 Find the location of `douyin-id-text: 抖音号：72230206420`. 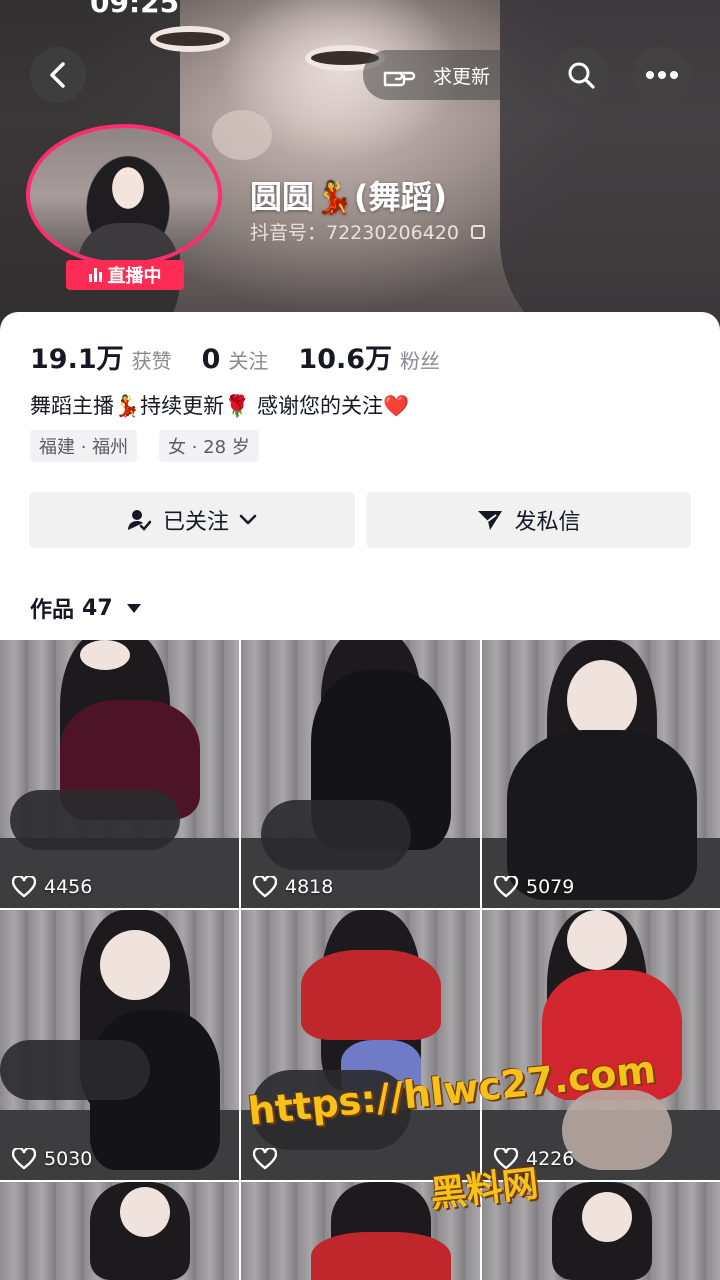

douyin-id-text: 抖音号：72230206420 is located at coordinates (354, 233).